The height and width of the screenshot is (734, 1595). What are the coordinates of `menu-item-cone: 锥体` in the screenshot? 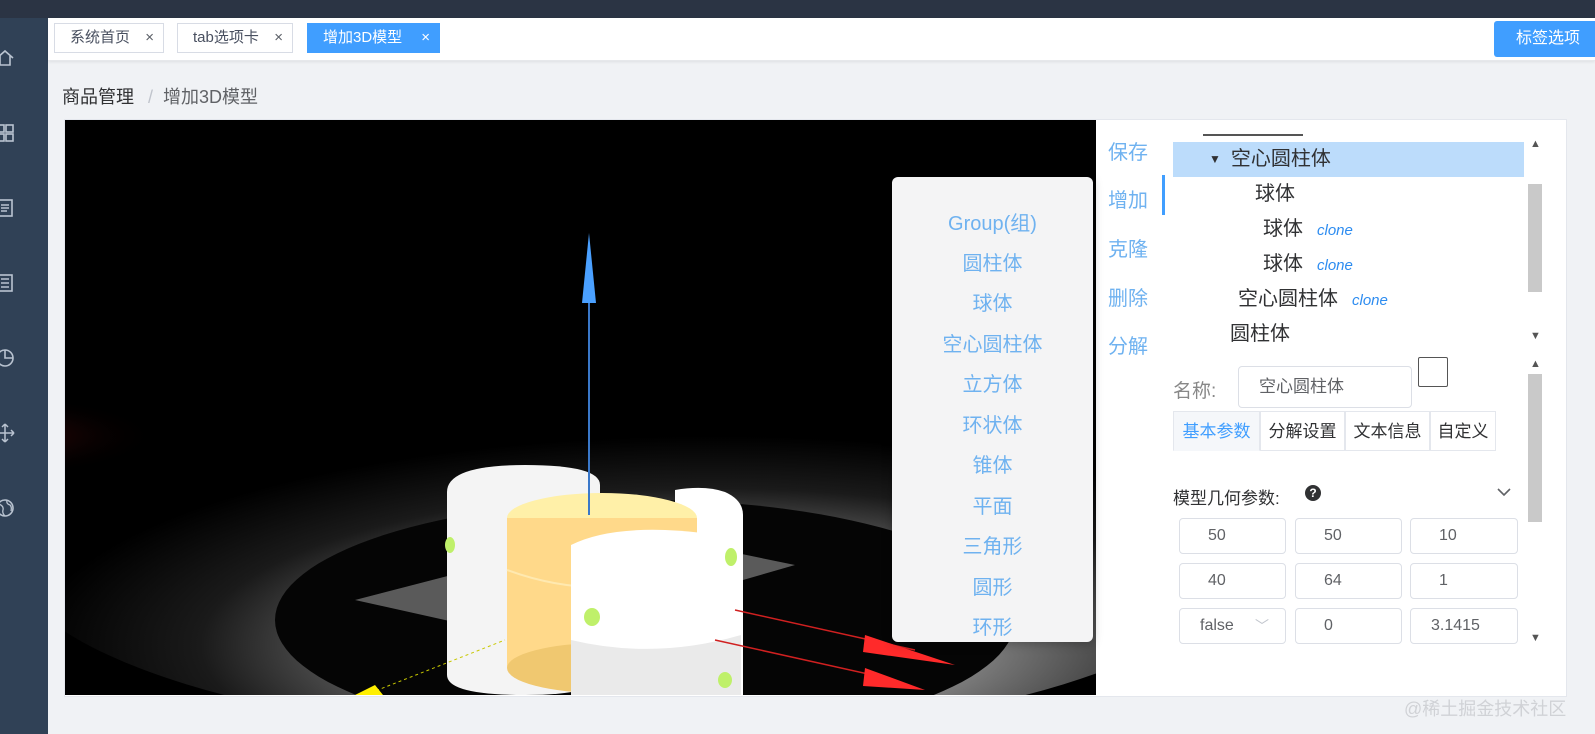 It's located at (992, 463).